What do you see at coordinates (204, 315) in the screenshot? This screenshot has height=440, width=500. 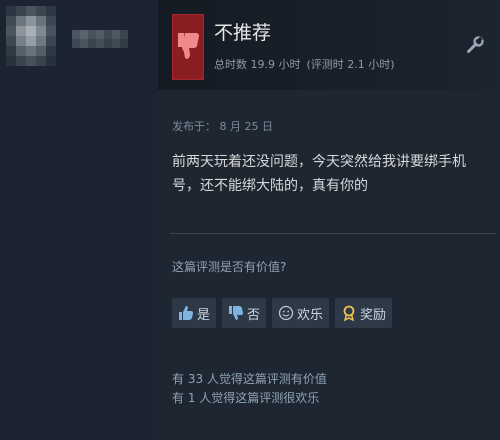 I see `vote-yes-label: 是` at bounding box center [204, 315].